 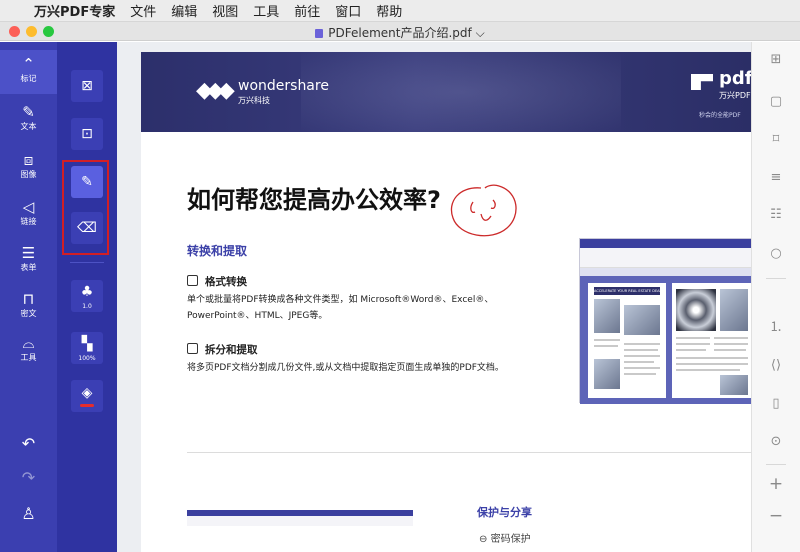 I want to click on bookmark-icon: ⌑, so click(x=776, y=140).